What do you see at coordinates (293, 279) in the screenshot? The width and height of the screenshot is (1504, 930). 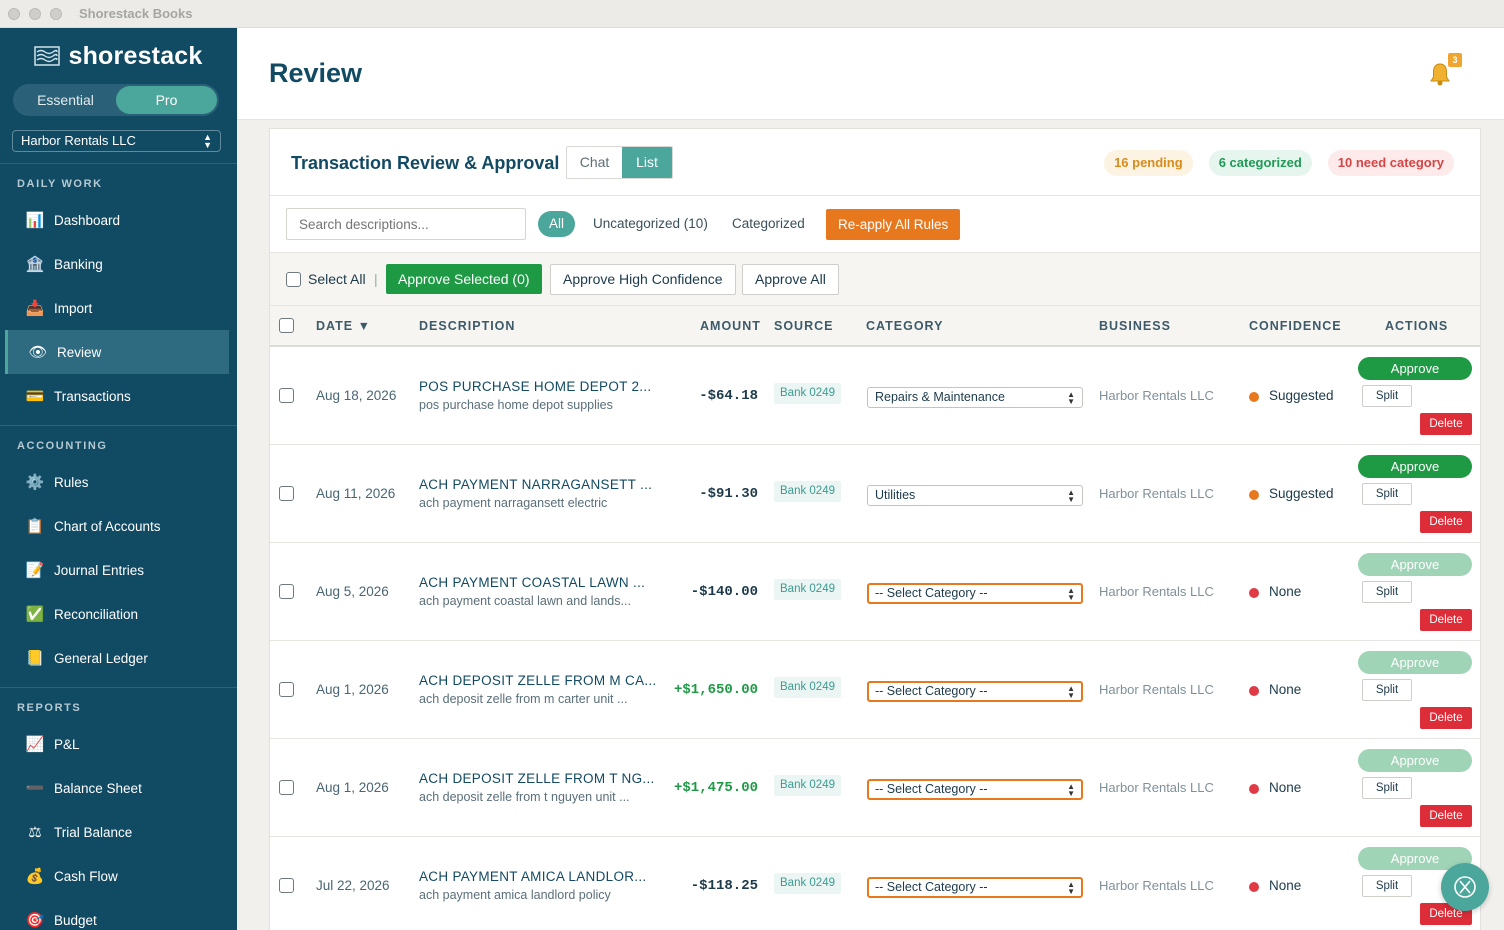 I see `select-all-checkbox` at bounding box center [293, 279].